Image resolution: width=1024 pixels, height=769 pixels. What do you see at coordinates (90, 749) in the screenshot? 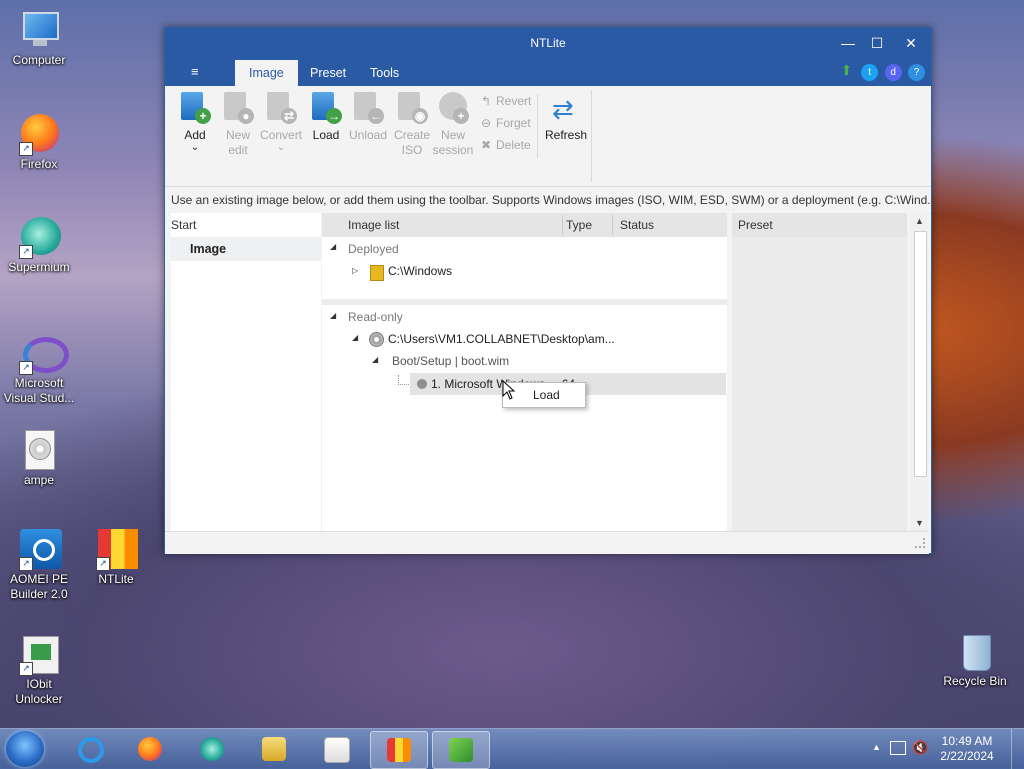
I see `taskbar-ie` at bounding box center [90, 749].